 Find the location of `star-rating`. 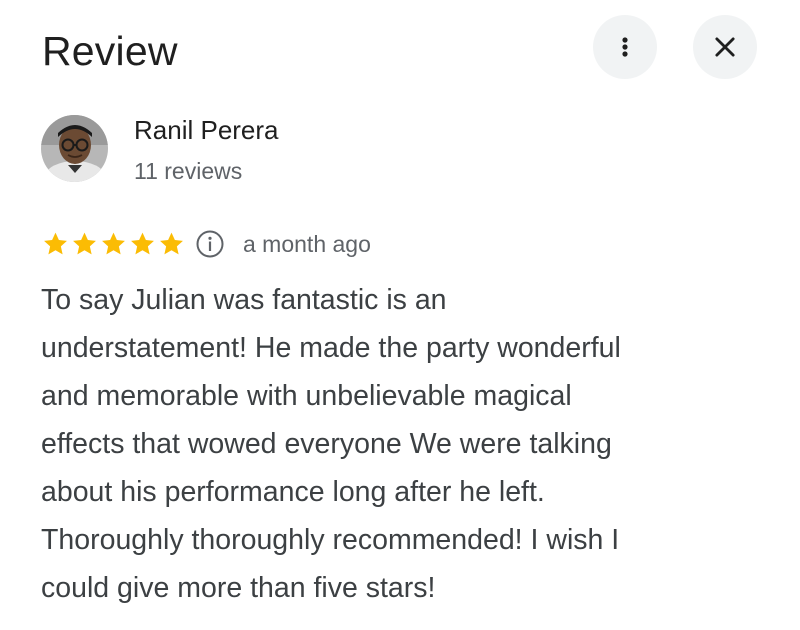

star-rating is located at coordinates (113, 244).